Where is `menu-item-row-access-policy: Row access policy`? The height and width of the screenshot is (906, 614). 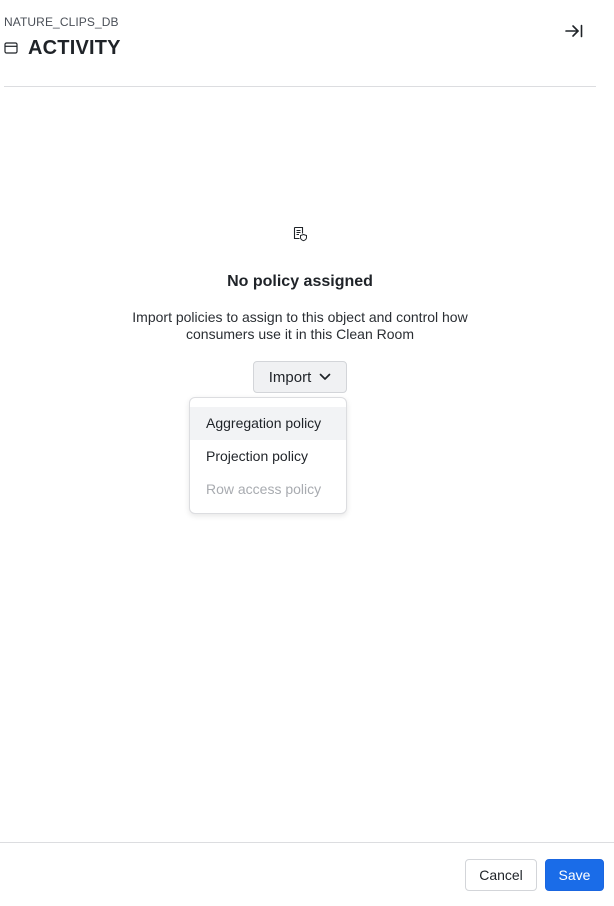
menu-item-row-access-policy: Row access policy is located at coordinates (264, 489).